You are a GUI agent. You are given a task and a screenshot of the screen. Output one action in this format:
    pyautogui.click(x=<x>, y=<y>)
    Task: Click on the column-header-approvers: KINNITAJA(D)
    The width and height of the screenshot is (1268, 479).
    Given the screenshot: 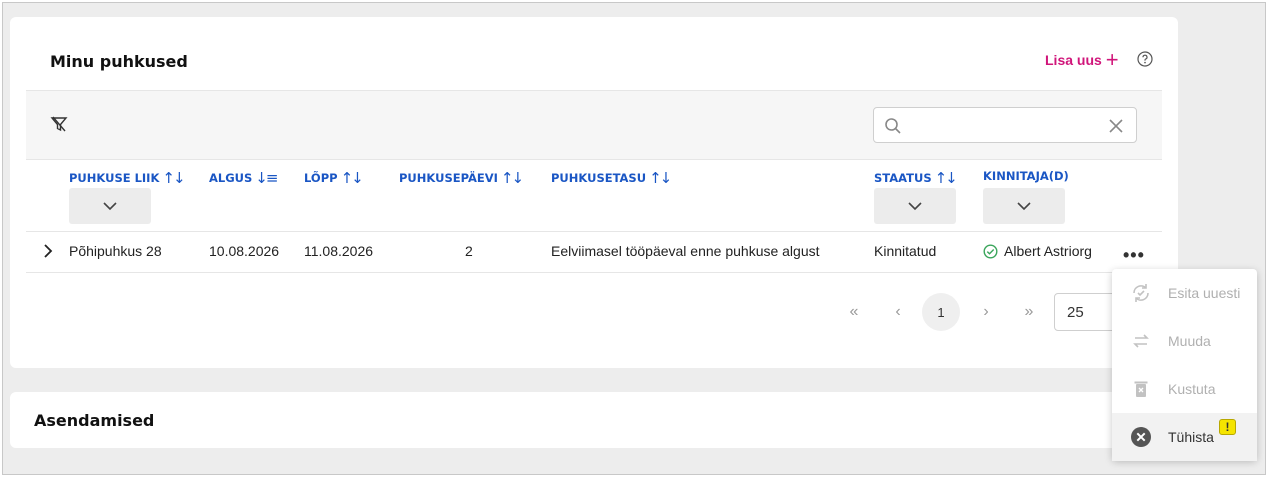 What is the action you would take?
    pyautogui.click(x=1026, y=176)
    